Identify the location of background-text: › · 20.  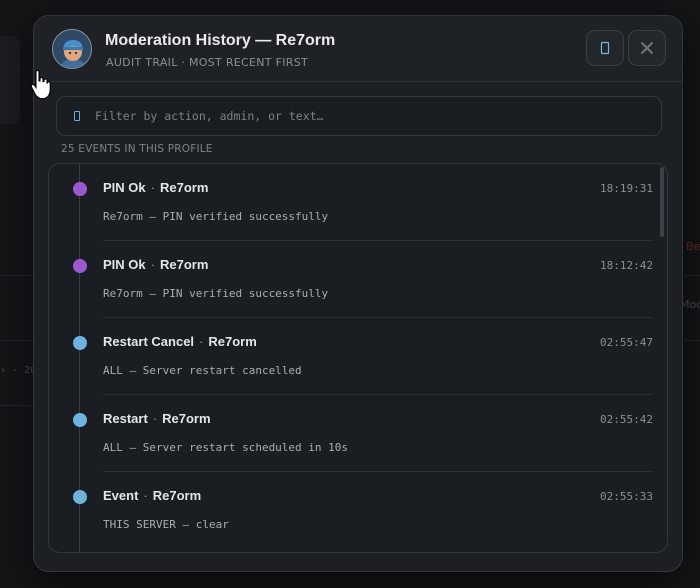
(17, 370).